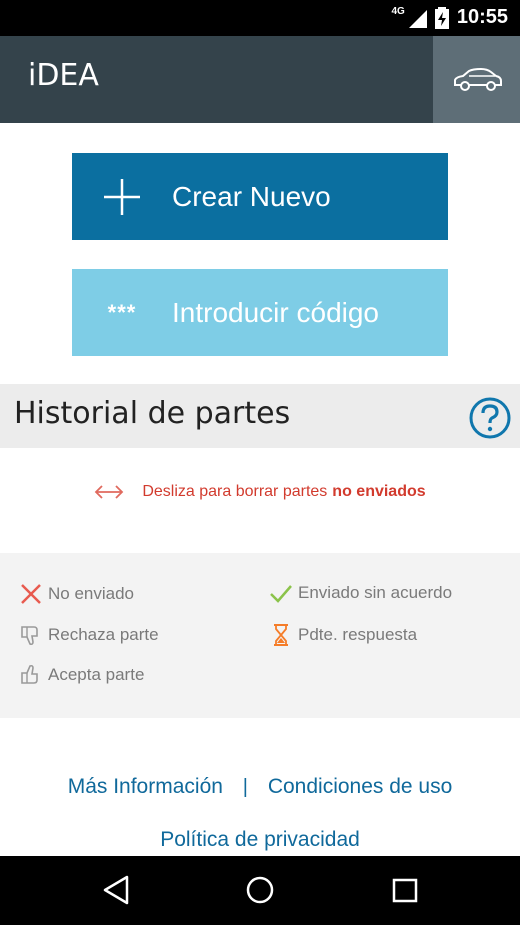 The image size is (520, 925). I want to click on footer-links: Más Información | Condiciones de uso, so click(260, 787).